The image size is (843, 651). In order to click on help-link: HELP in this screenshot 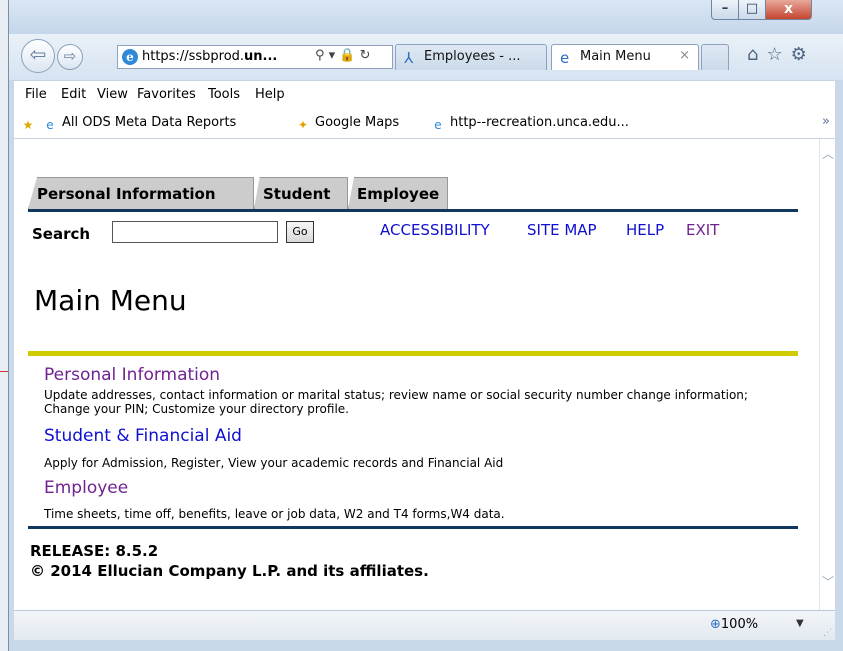, I will do `click(645, 230)`.